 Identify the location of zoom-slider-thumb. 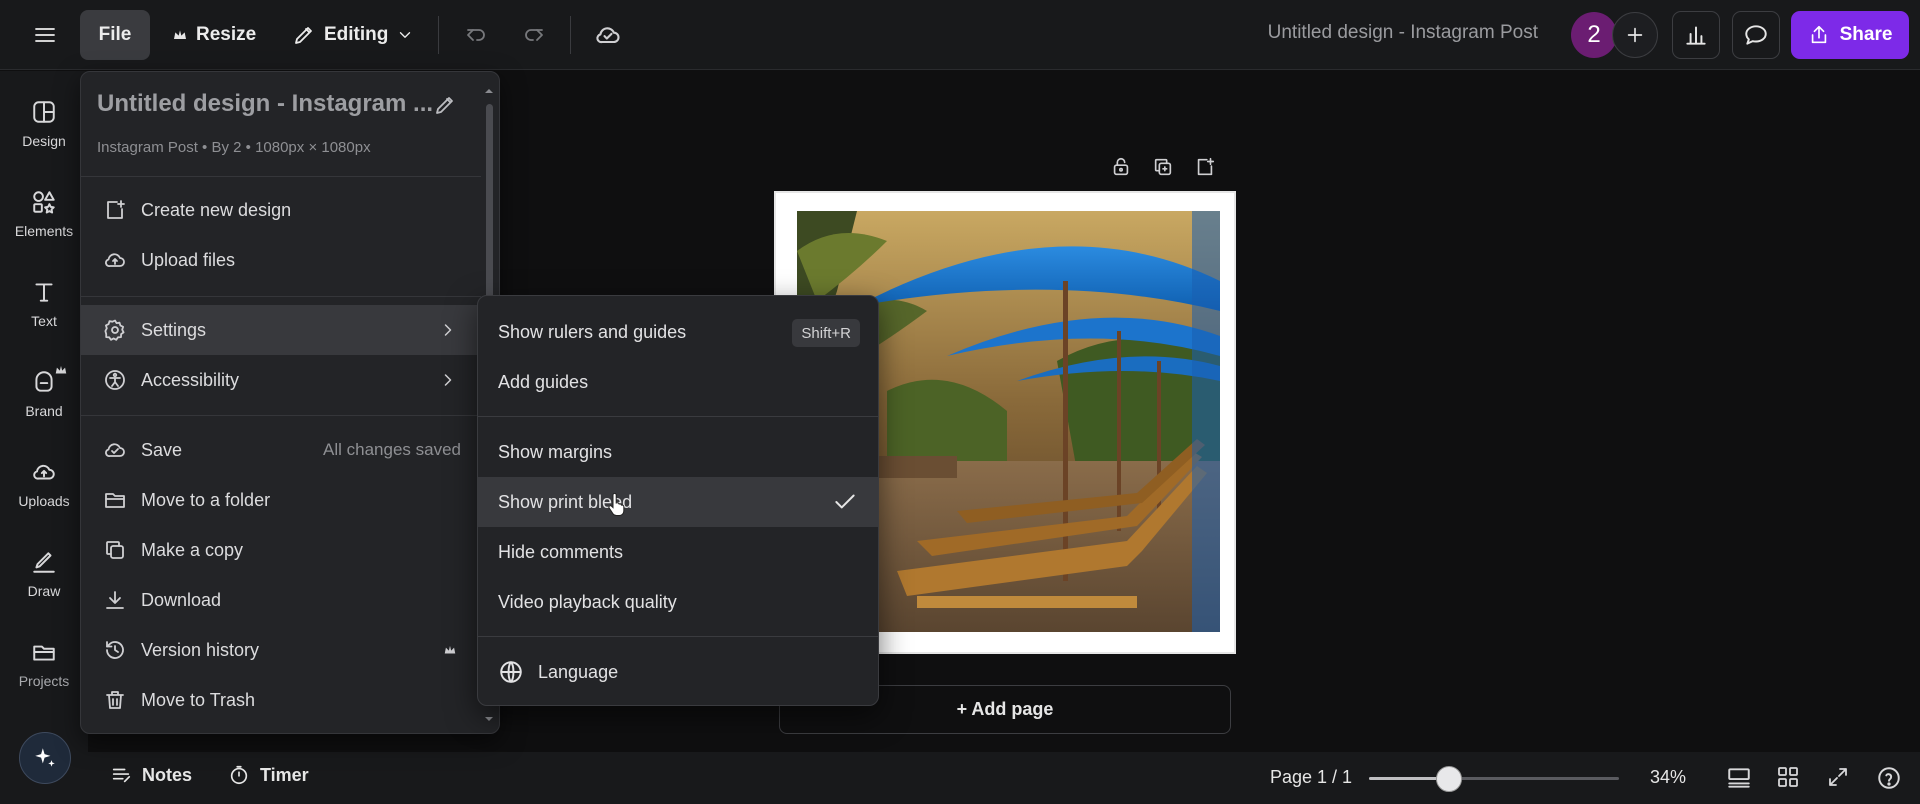
(1449, 779).